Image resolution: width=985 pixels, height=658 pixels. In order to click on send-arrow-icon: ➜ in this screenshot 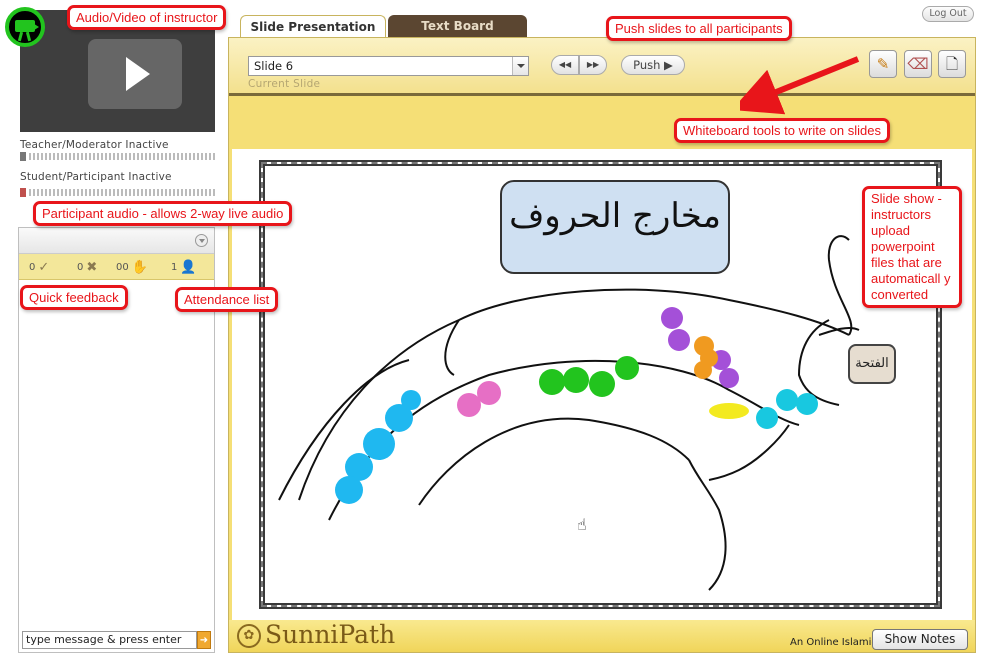, I will do `click(204, 640)`.